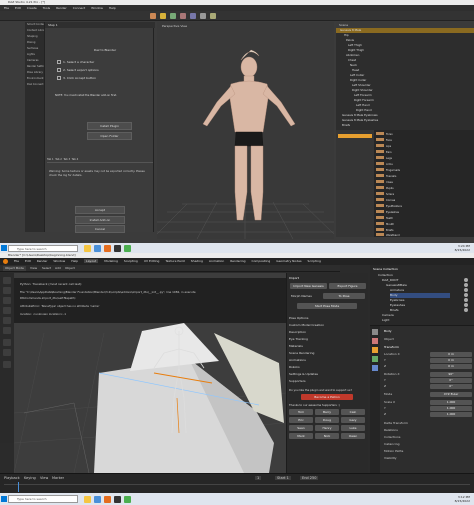  Describe the element at coordinates (260, 261) in the screenshot. I see `workspace-tab-compositing: Compositing` at that location.